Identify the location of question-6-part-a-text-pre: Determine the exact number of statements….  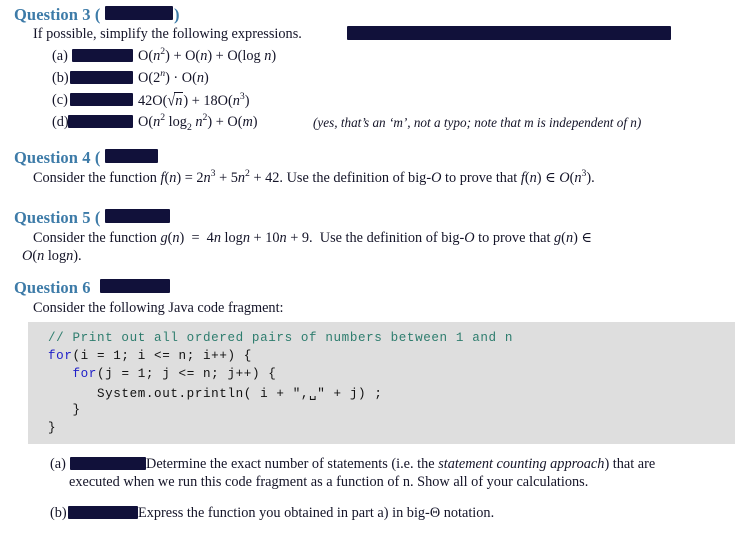
(292, 464).